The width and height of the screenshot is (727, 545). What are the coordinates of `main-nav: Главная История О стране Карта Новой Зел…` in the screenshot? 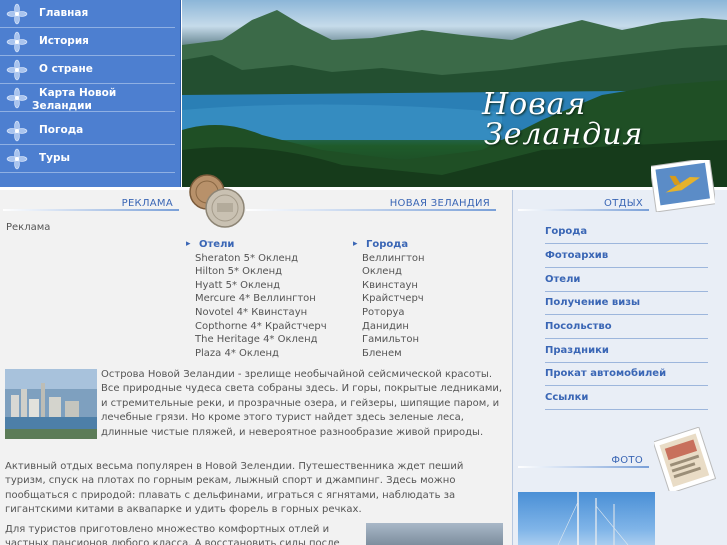 It's located at (90, 93).